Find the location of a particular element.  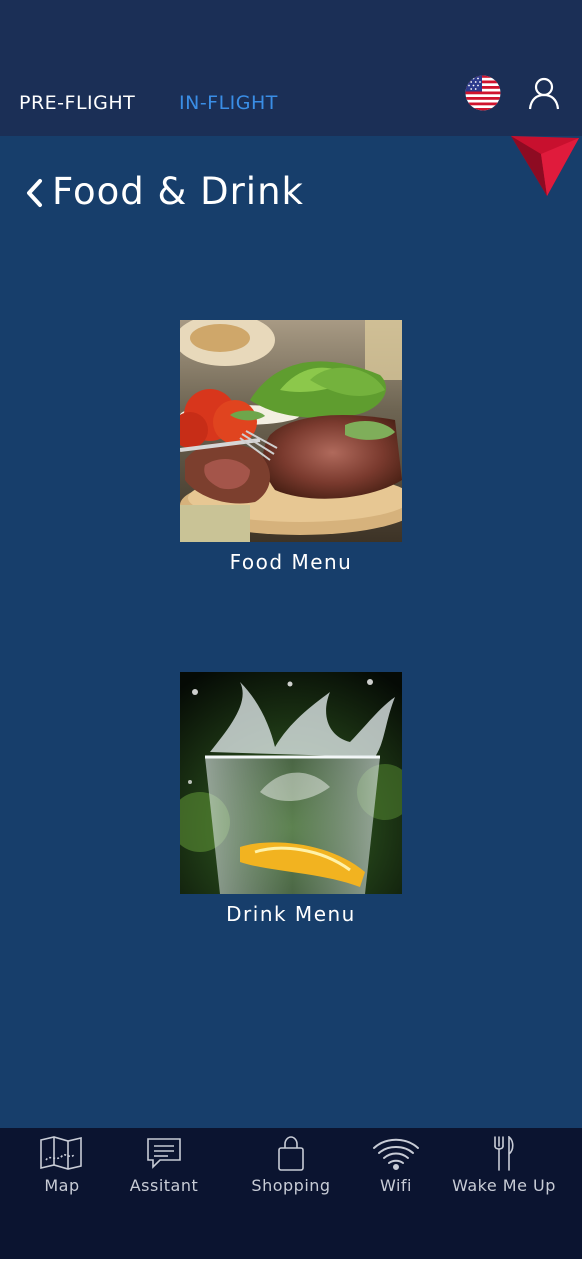

bottom-nav: Map Assitant Shopping Wifi Wake Me Up is located at coordinates (291, 1193).